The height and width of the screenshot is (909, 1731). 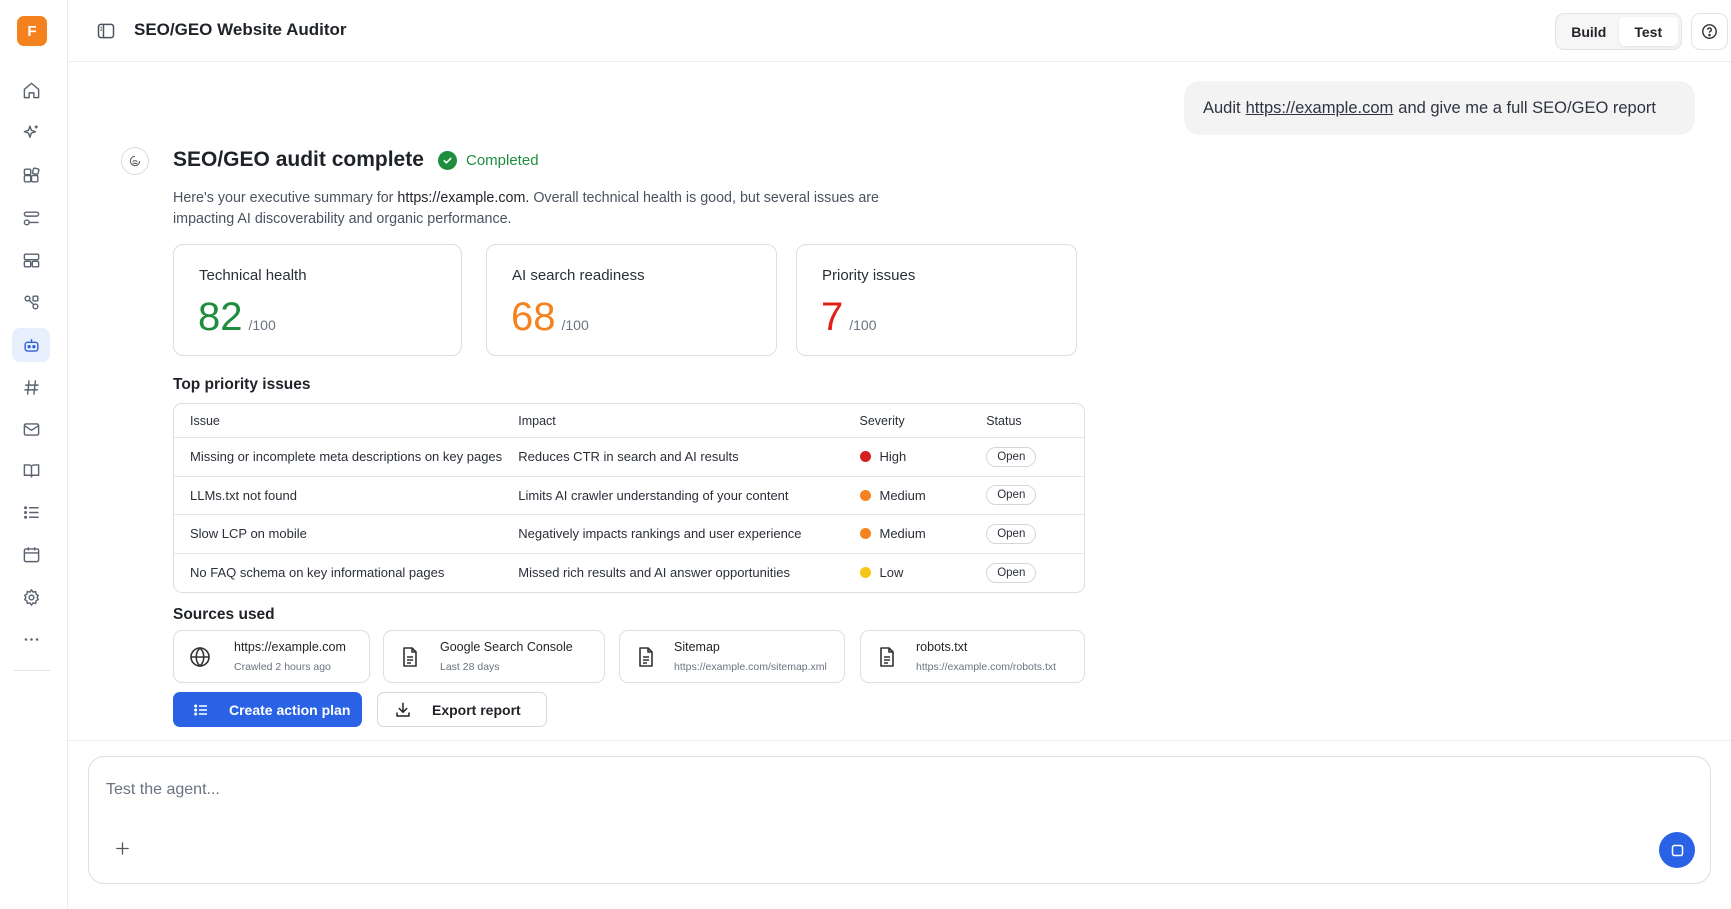 What do you see at coordinates (205, 420) in the screenshot?
I see `column-header-issue: Issue` at bounding box center [205, 420].